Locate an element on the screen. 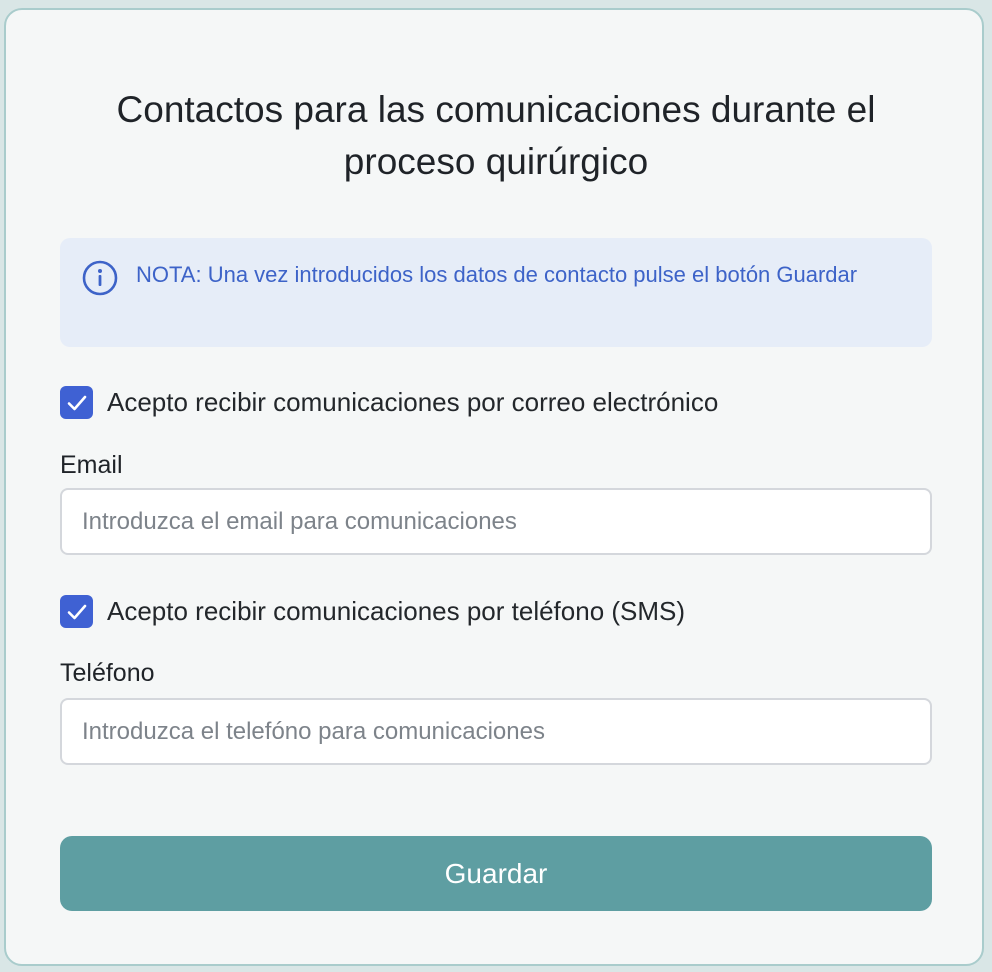 This screenshot has width=992, height=972. email-consent-checkbox is located at coordinates (76, 402).